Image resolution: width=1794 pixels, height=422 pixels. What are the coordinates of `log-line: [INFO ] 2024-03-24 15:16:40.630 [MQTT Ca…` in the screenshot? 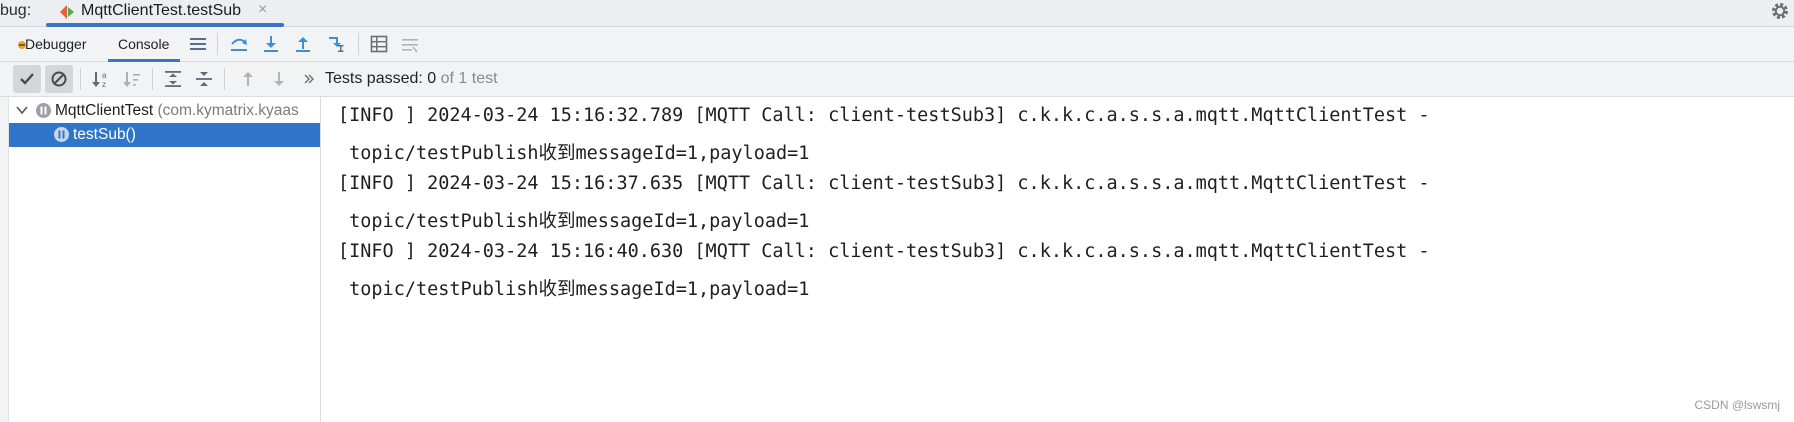 It's located at (884, 251).